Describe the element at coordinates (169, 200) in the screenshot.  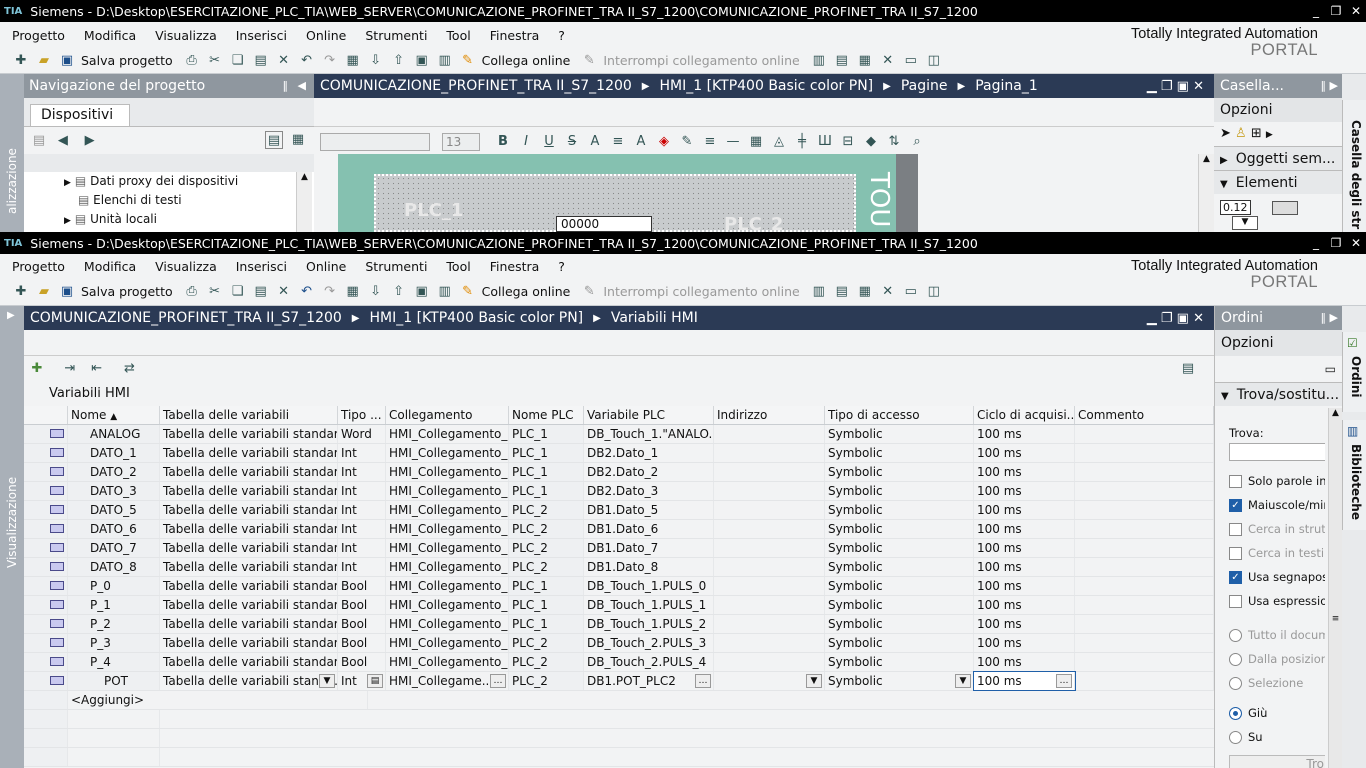
I see `tree-item: ▤ Elenchi di testi` at that location.